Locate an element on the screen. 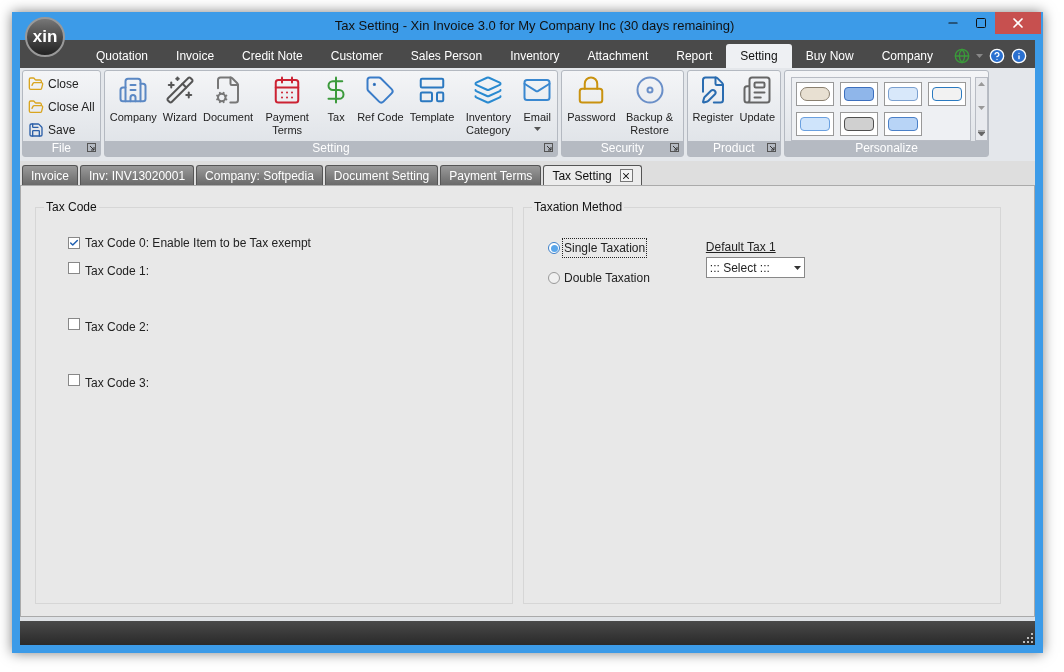 This screenshot has height=672, width=1064. group-label: File is located at coordinates (61, 148).